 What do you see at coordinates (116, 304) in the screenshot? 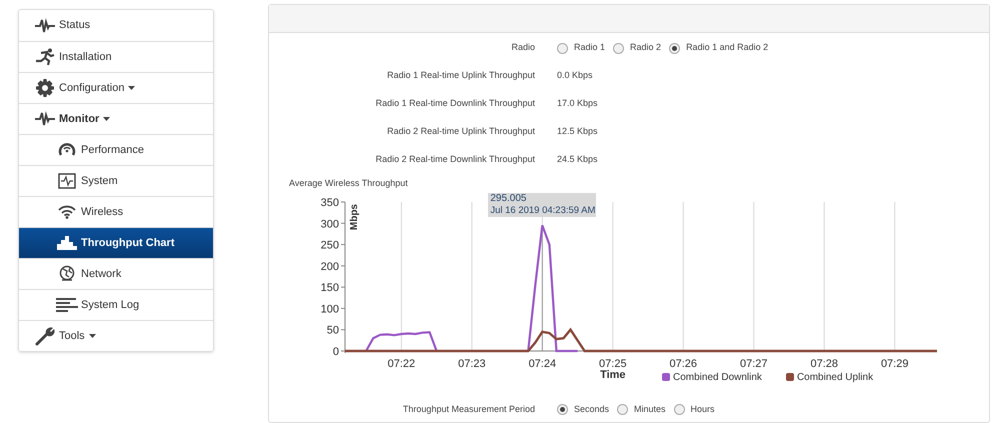
I see `menu-item: System Log` at bounding box center [116, 304].